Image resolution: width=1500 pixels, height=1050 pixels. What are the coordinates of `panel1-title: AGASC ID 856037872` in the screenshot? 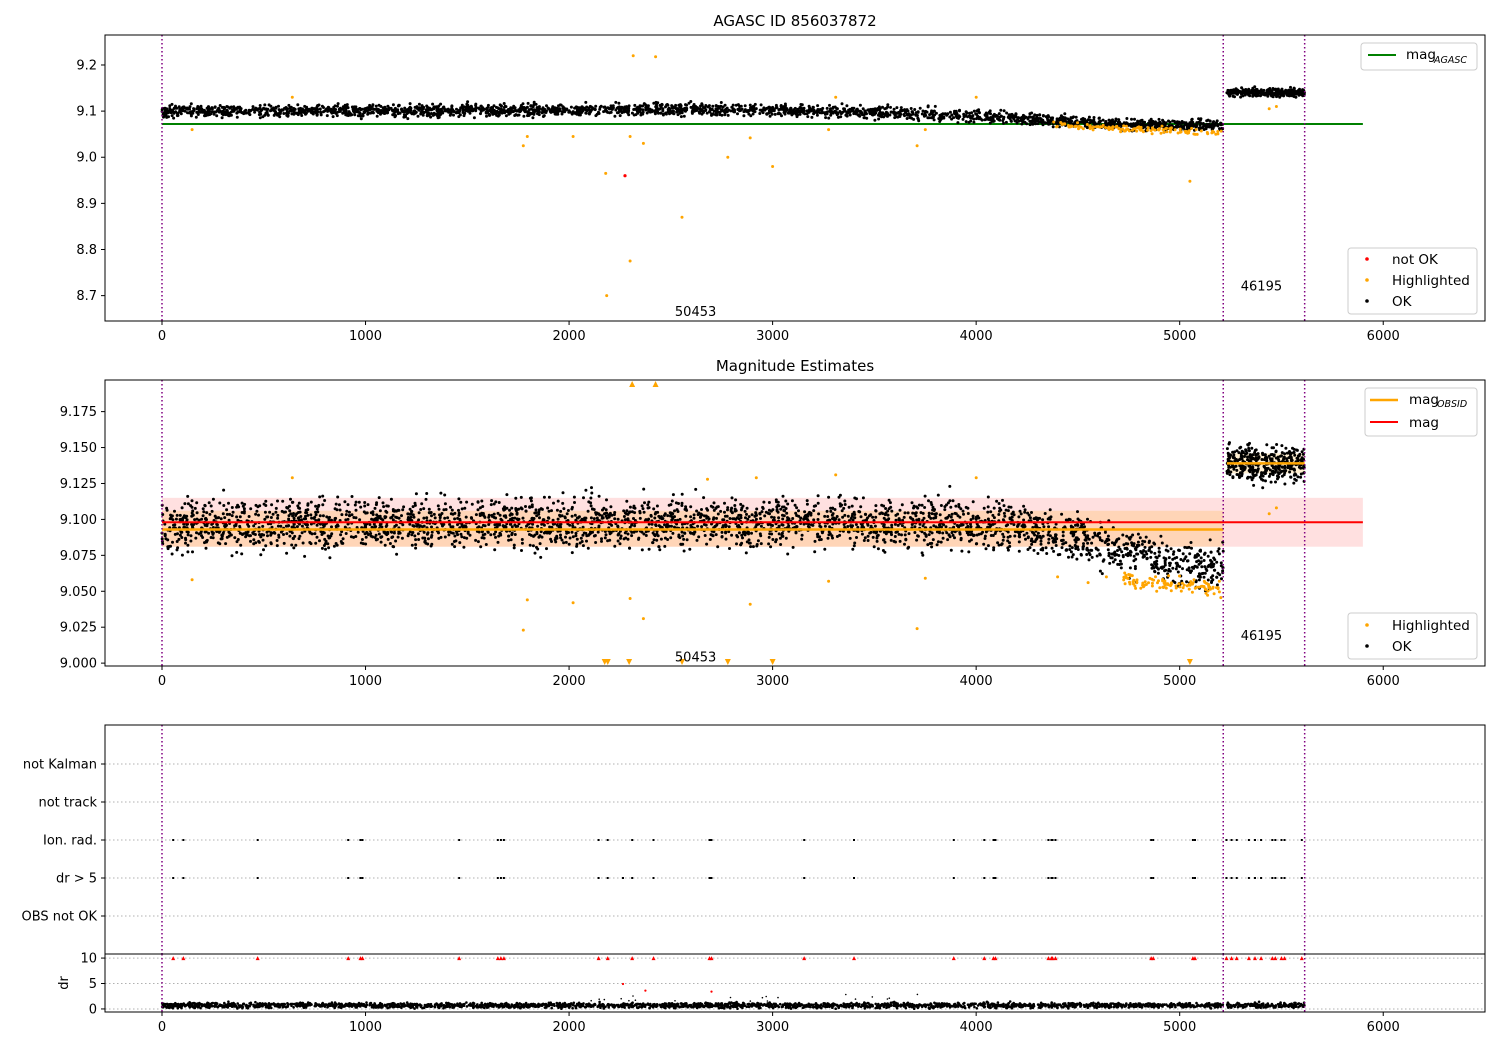 It's located at (794, 21).